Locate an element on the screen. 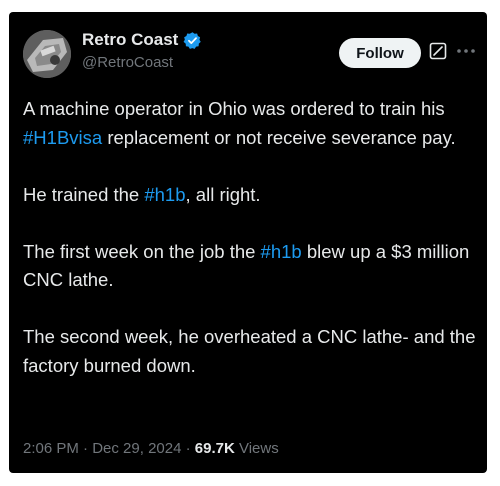 The image size is (500, 486). more-options-icon is located at coordinates (466, 51).